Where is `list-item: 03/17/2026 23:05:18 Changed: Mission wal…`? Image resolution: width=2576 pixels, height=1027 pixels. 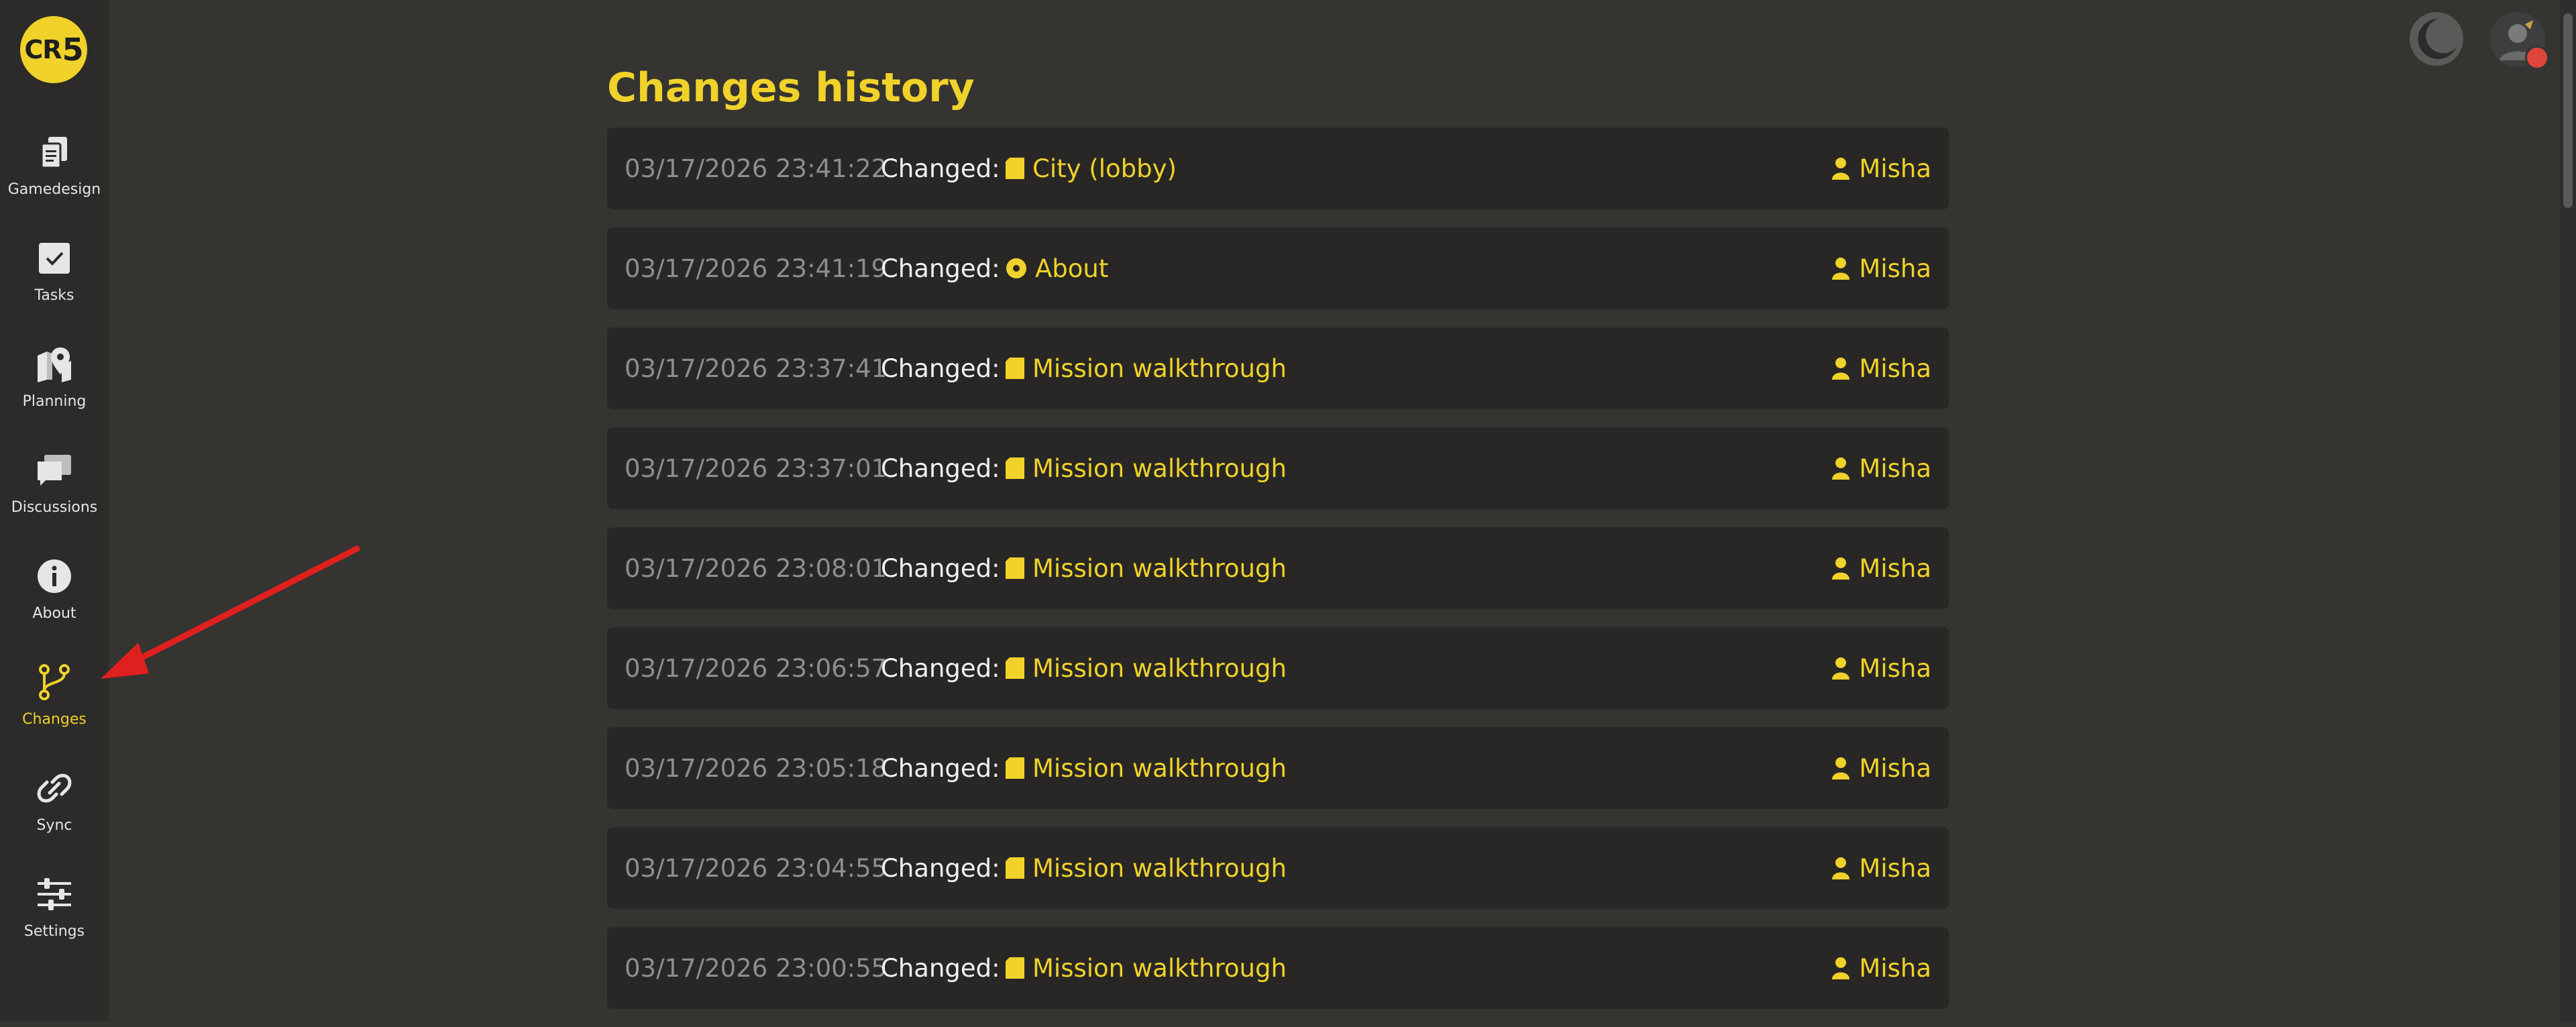 list-item: 03/17/2026 23:05:18 Changed: Mission wal… is located at coordinates (1278, 768).